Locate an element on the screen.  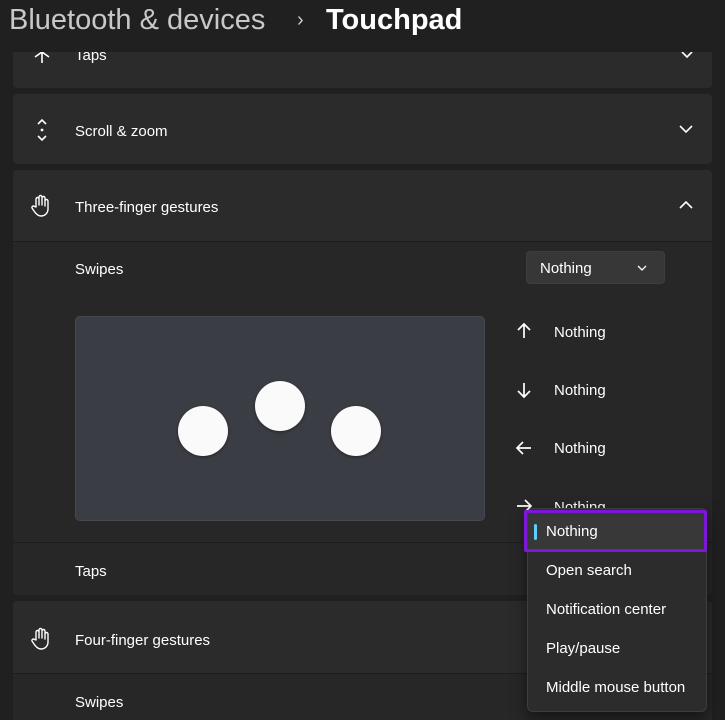
menu-item-label: Middle mouse button is located at coordinates (616, 687).